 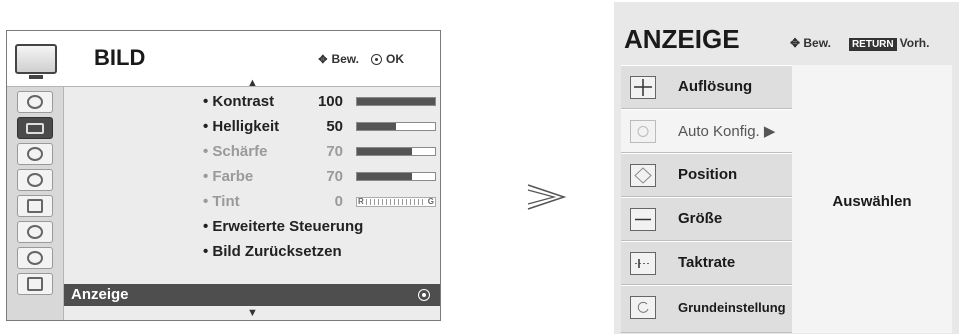 I want to click on tint-bar: R G, so click(x=396, y=202).